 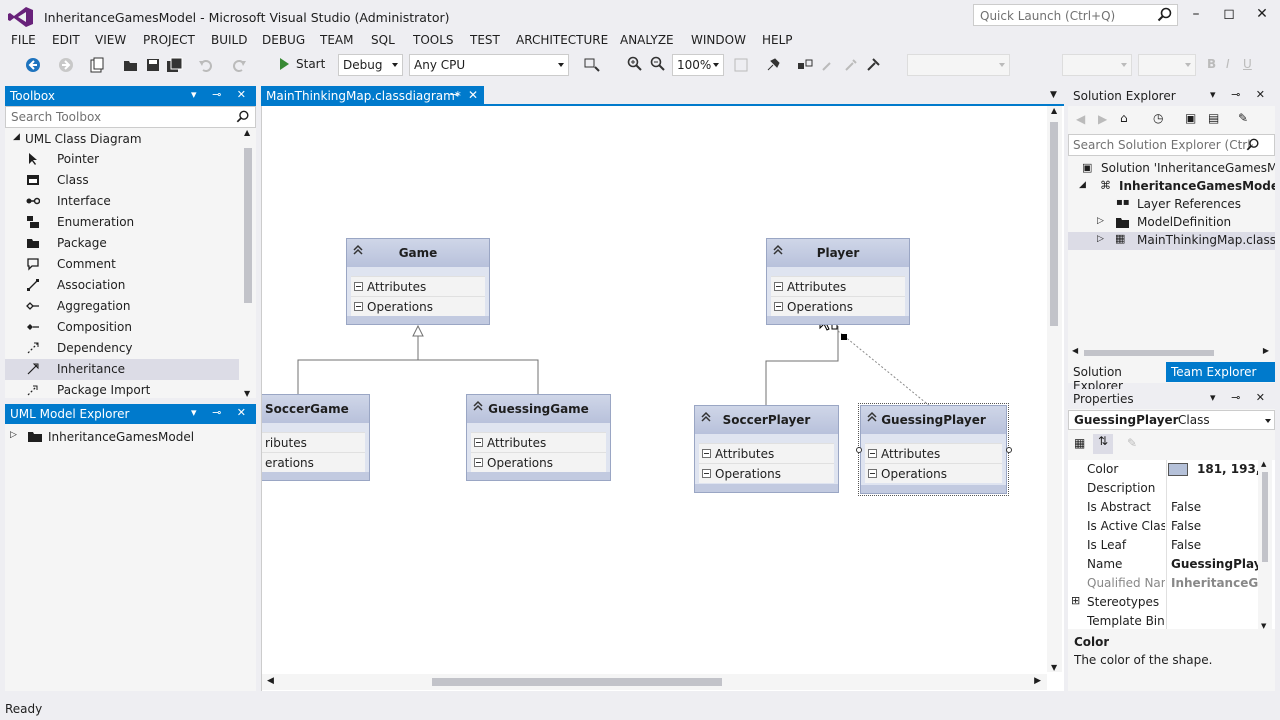 I want to click on show-all-files-icon: ▤, so click(x=1213, y=118).